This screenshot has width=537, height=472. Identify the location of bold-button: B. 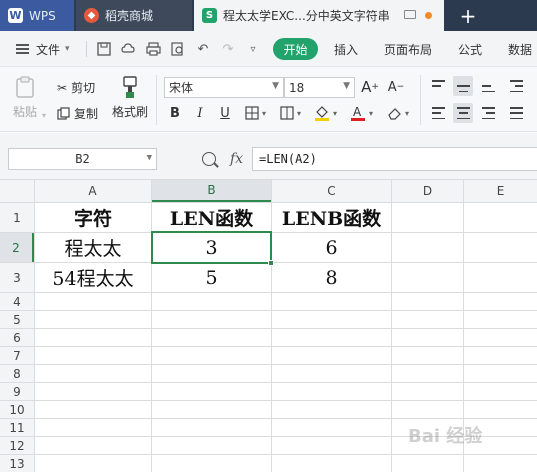
(175, 113).